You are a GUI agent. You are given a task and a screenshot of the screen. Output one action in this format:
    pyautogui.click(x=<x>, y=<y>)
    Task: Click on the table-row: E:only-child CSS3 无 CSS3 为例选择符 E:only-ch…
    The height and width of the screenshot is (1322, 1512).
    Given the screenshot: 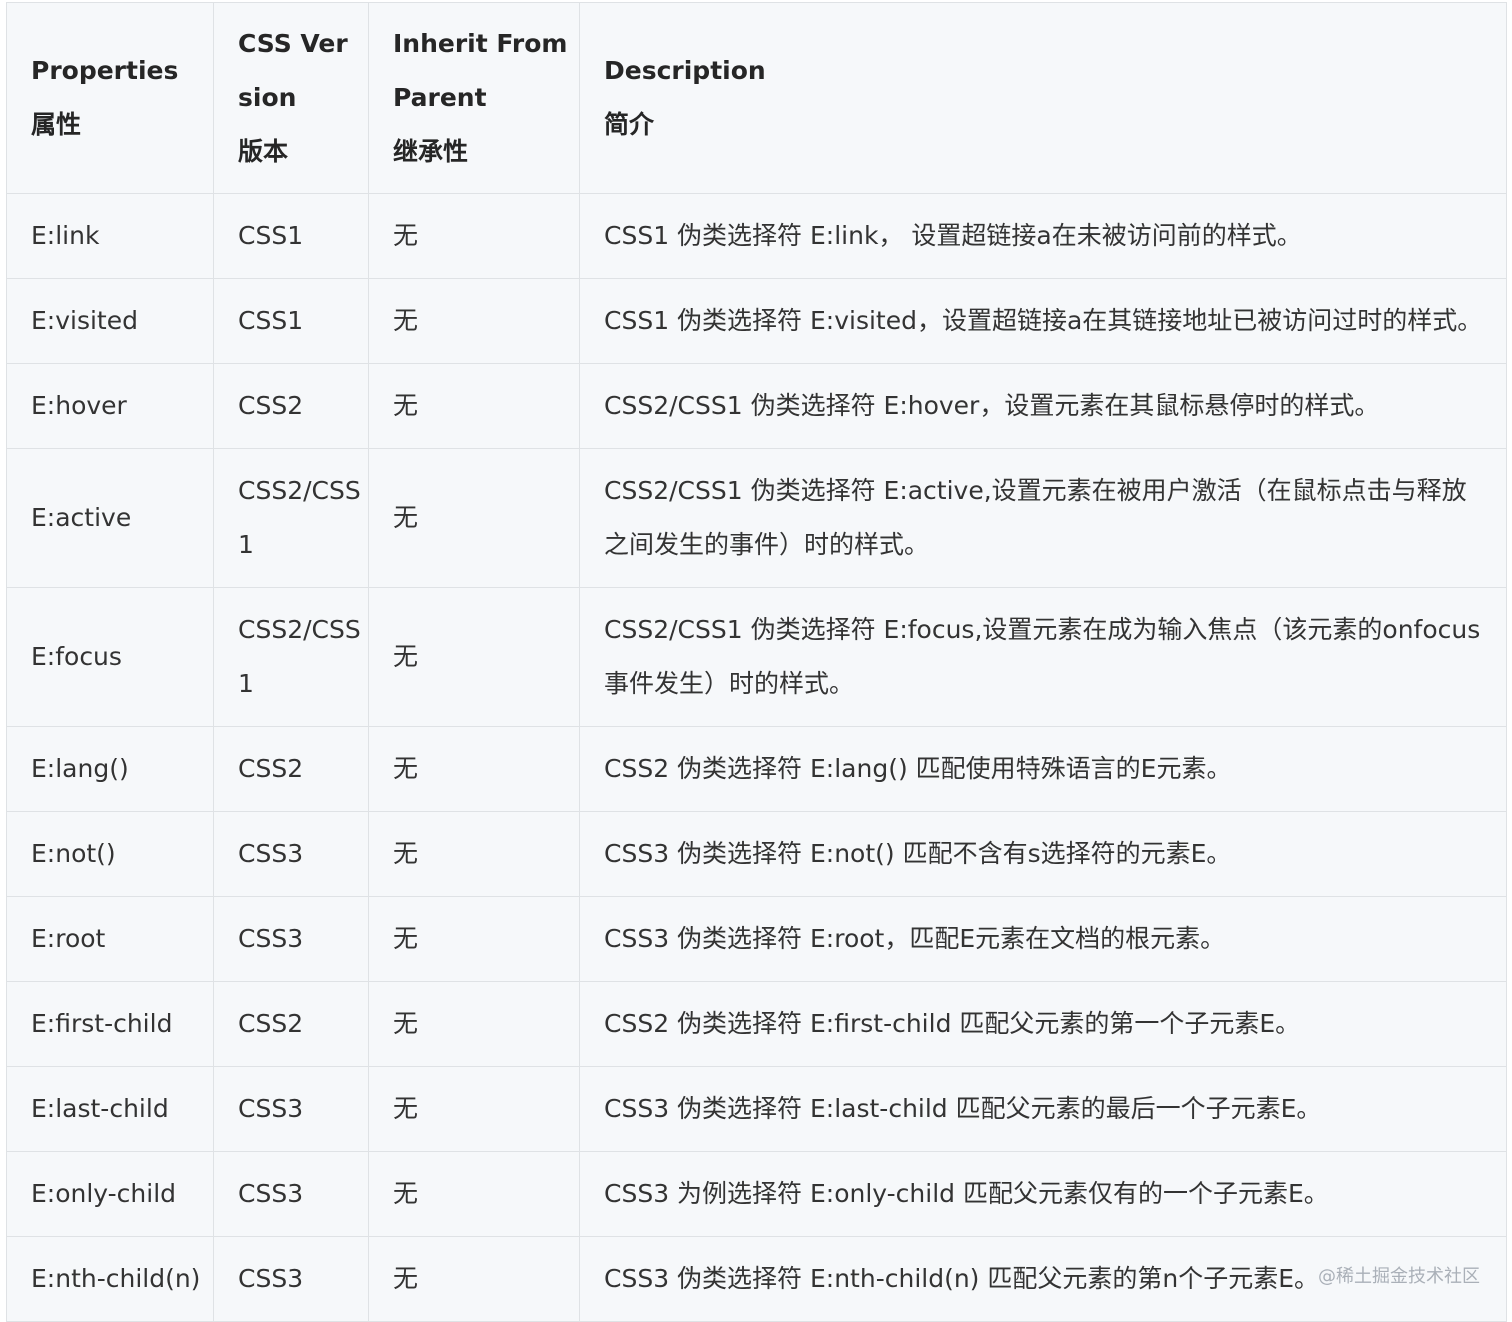 What is the action you would take?
    pyautogui.click(x=756, y=1194)
    